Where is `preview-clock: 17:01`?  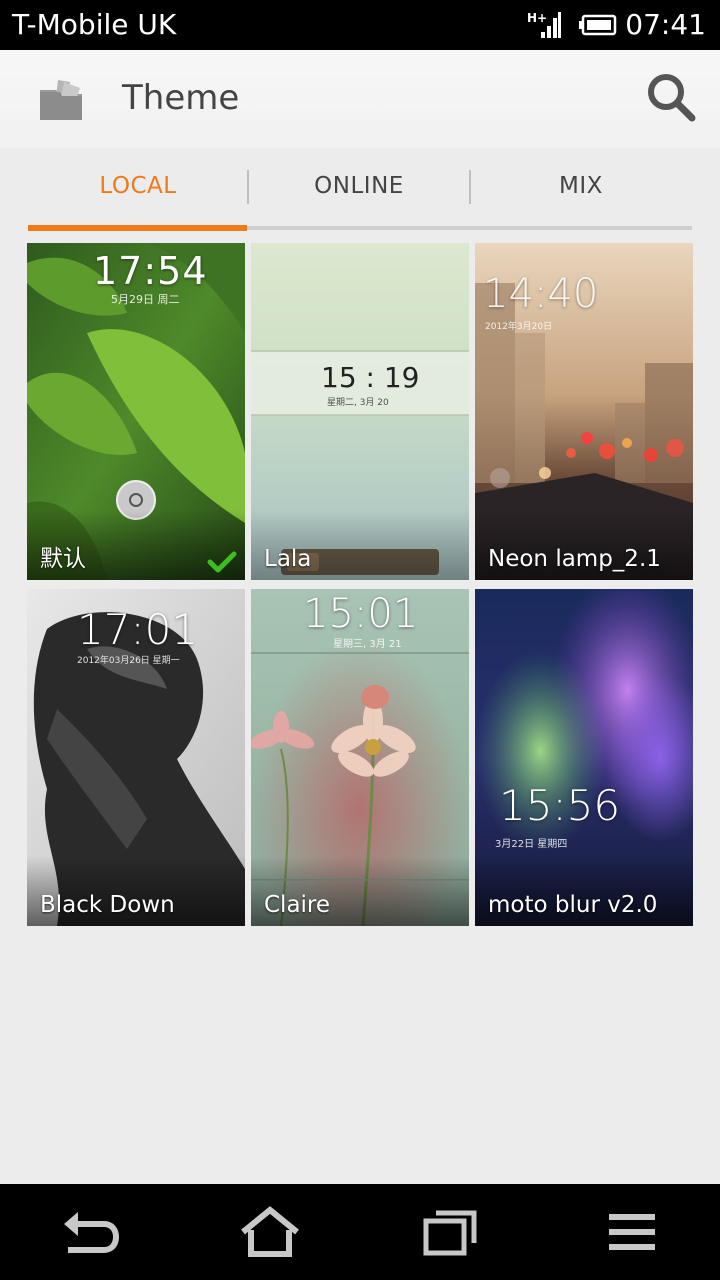 preview-clock: 17:01 is located at coordinates (138, 629).